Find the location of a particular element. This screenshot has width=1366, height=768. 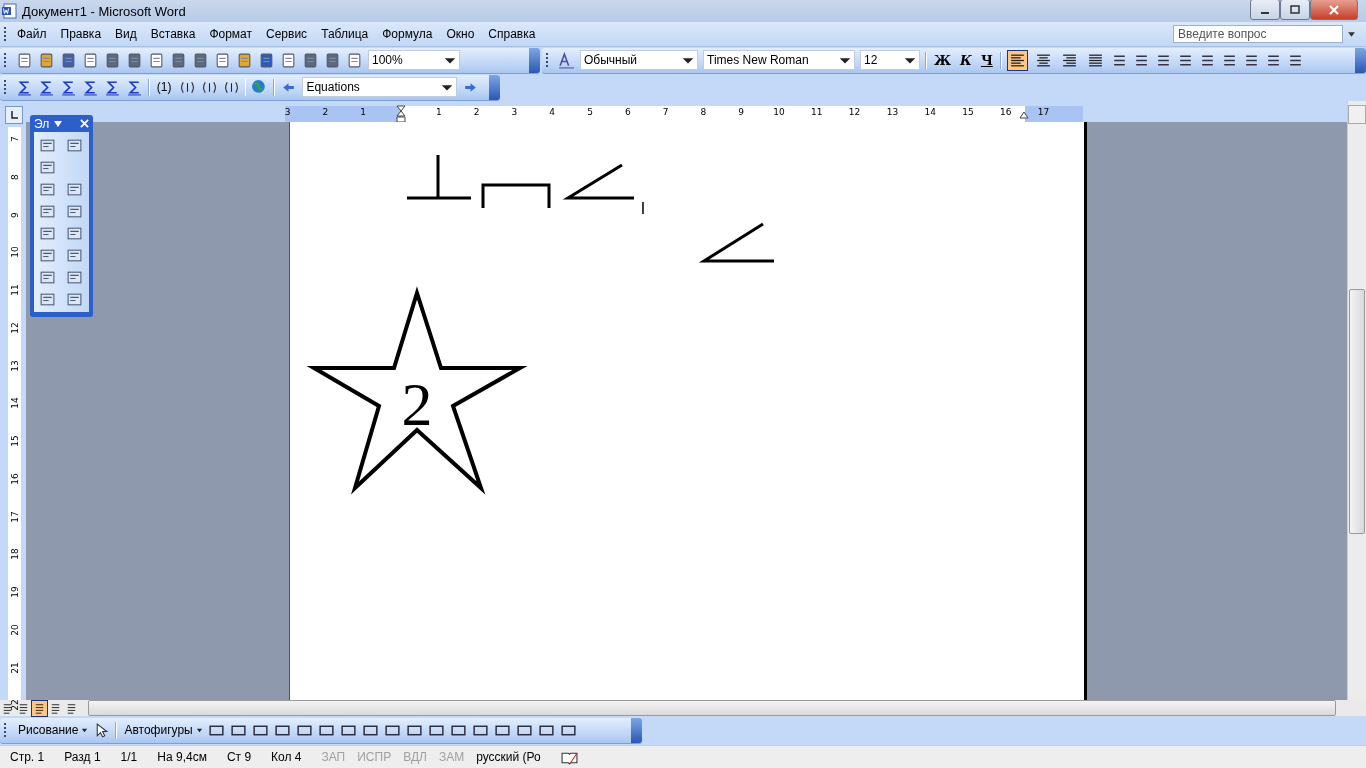

ruler-number: 5 is located at coordinates (590, 112).